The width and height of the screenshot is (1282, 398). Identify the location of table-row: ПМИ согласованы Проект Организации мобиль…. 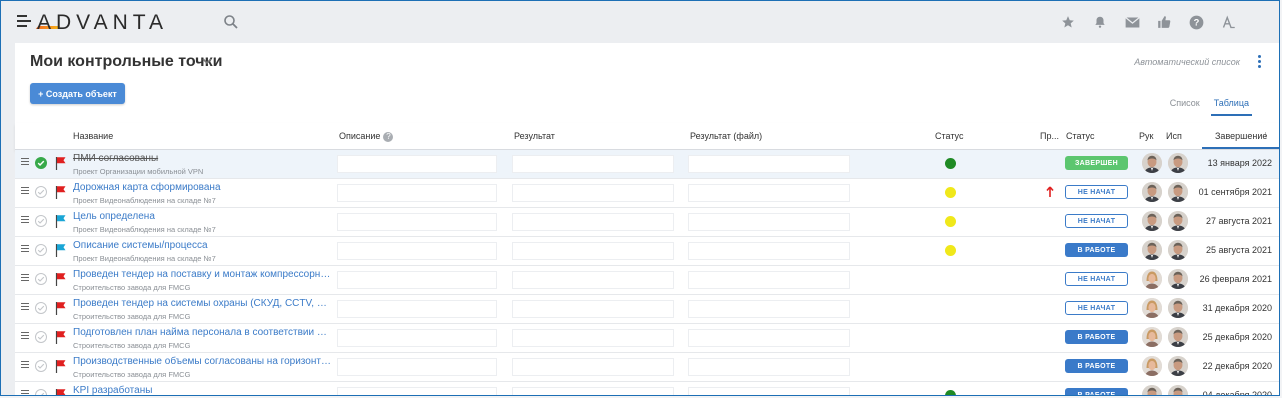
(647, 164).